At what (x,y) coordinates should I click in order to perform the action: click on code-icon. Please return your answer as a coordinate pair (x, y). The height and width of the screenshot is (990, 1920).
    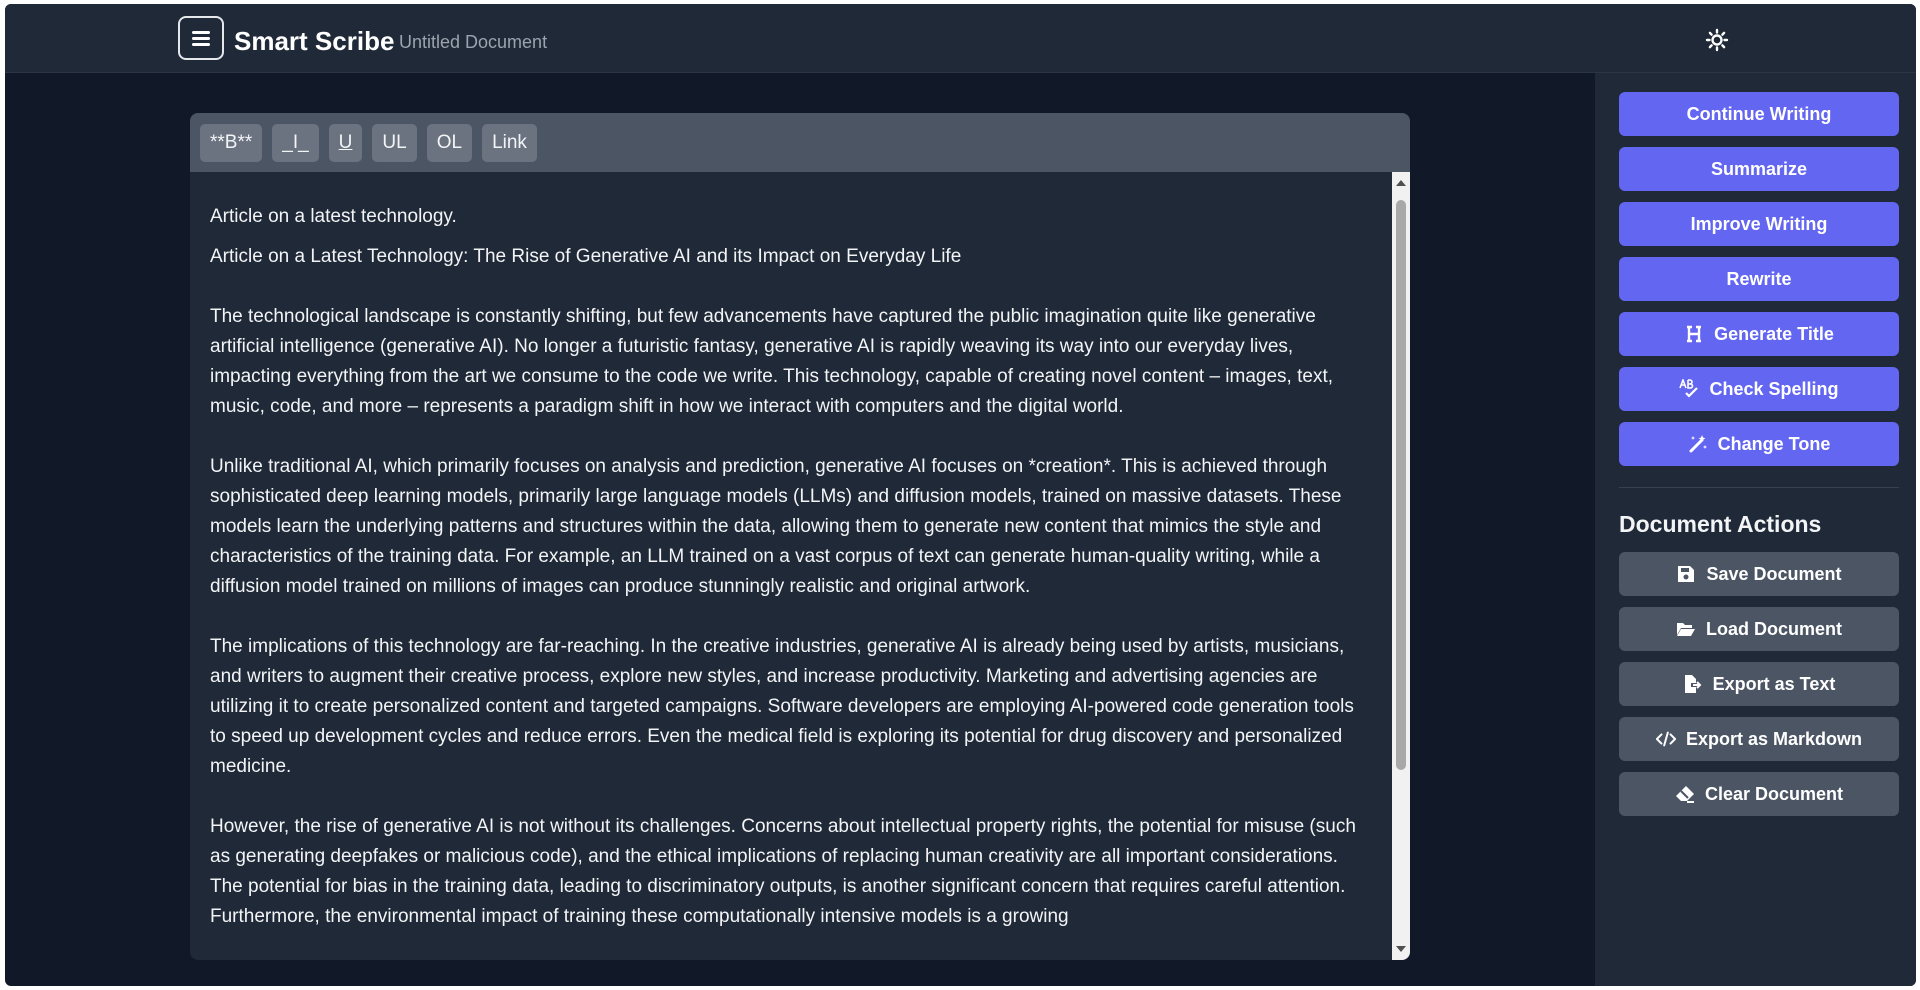
    Looking at the image, I should click on (1665, 739).